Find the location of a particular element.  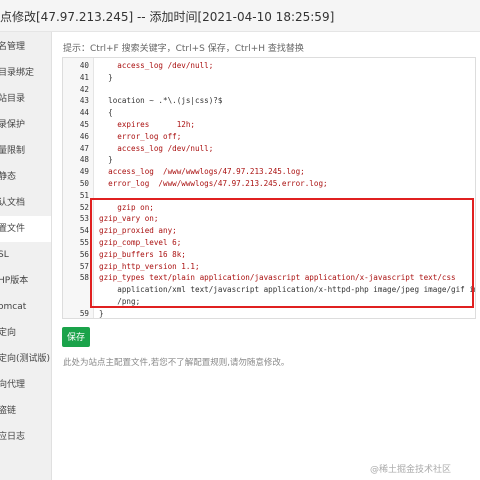

sidebar-item-anti-hotlink: 盗链 is located at coordinates (25, 411).